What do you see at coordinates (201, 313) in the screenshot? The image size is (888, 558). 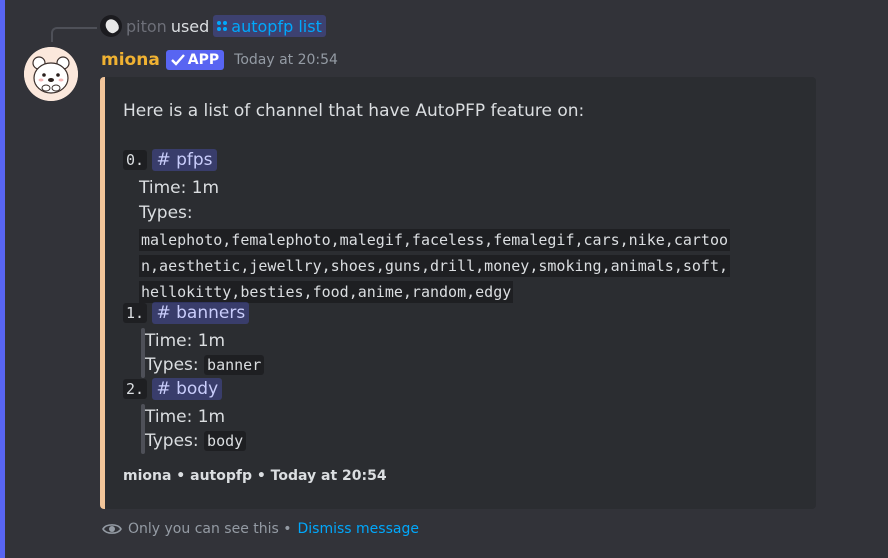 I see `channel-mention-banners: # banners` at bounding box center [201, 313].